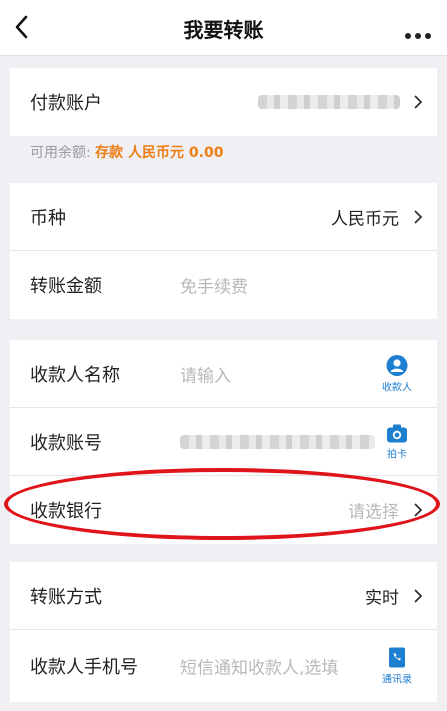 This screenshot has width=447, height=711. What do you see at coordinates (397, 365) in the screenshot?
I see `contact-person-icon` at bounding box center [397, 365].